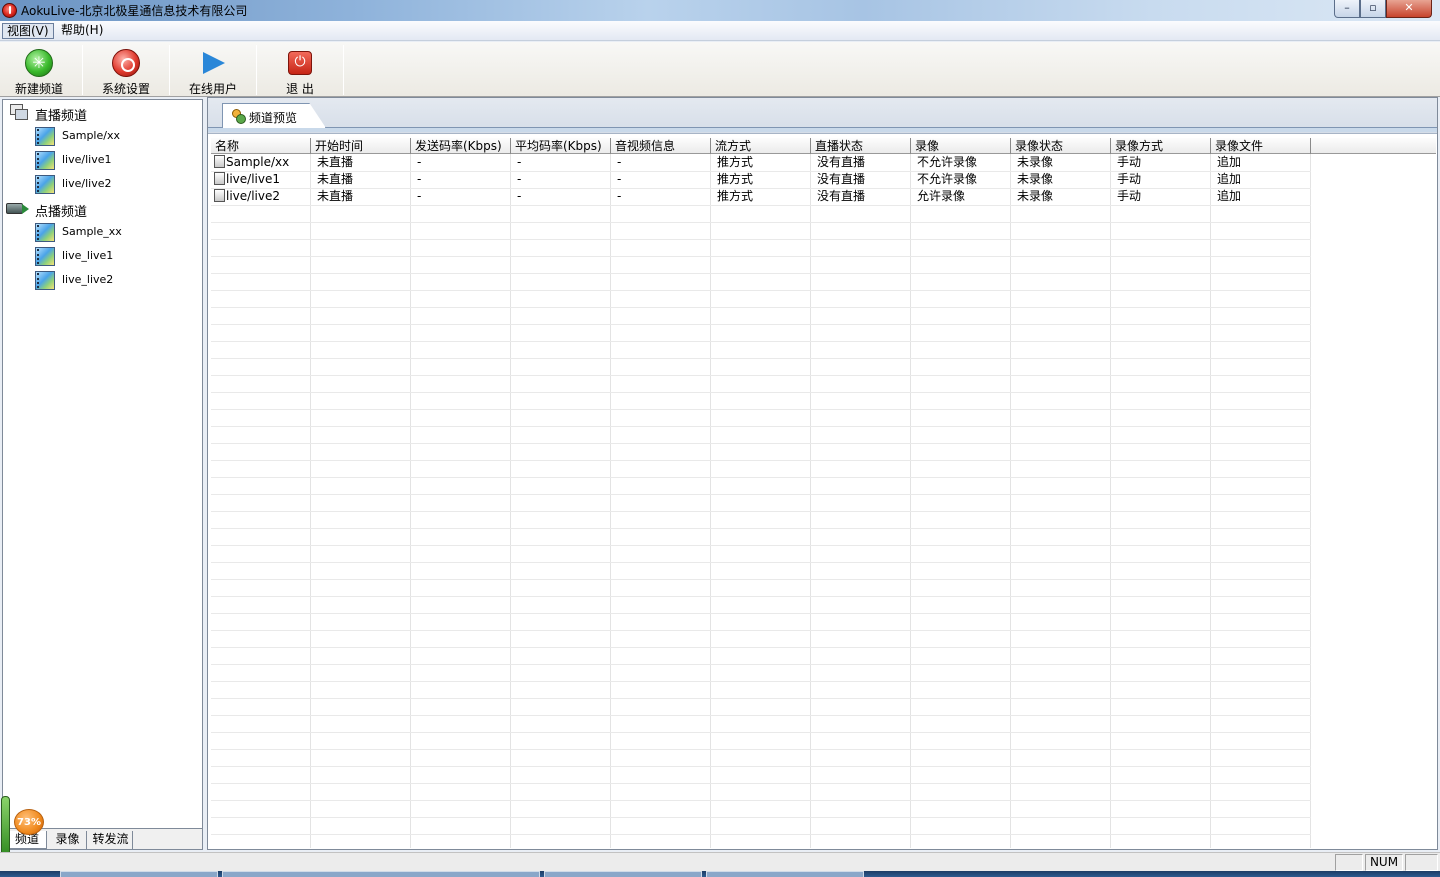 The height and width of the screenshot is (877, 1440). Describe the element at coordinates (1347, 9) in the screenshot. I see `minimize-button: –` at that location.